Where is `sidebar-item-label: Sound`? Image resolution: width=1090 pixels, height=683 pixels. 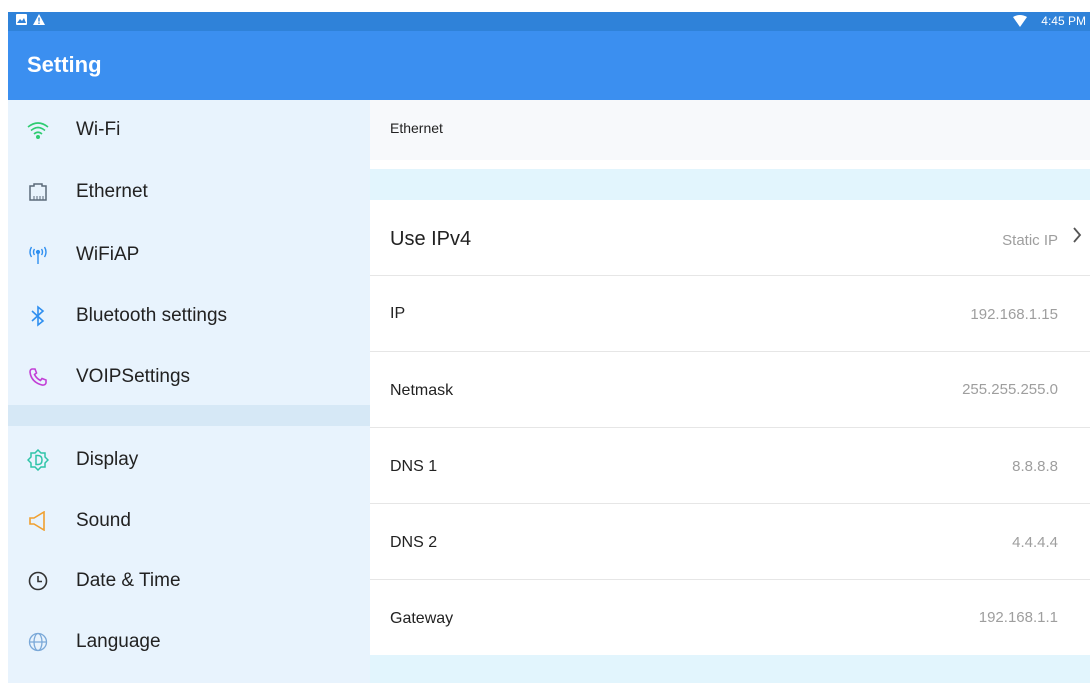 sidebar-item-label: Sound is located at coordinates (103, 520).